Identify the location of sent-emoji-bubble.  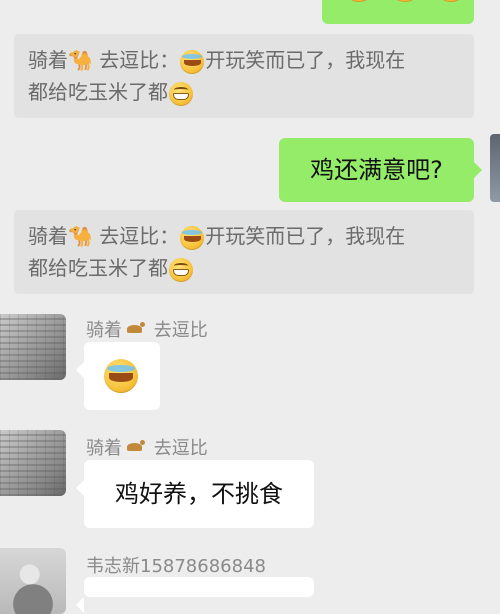
(398, 12).